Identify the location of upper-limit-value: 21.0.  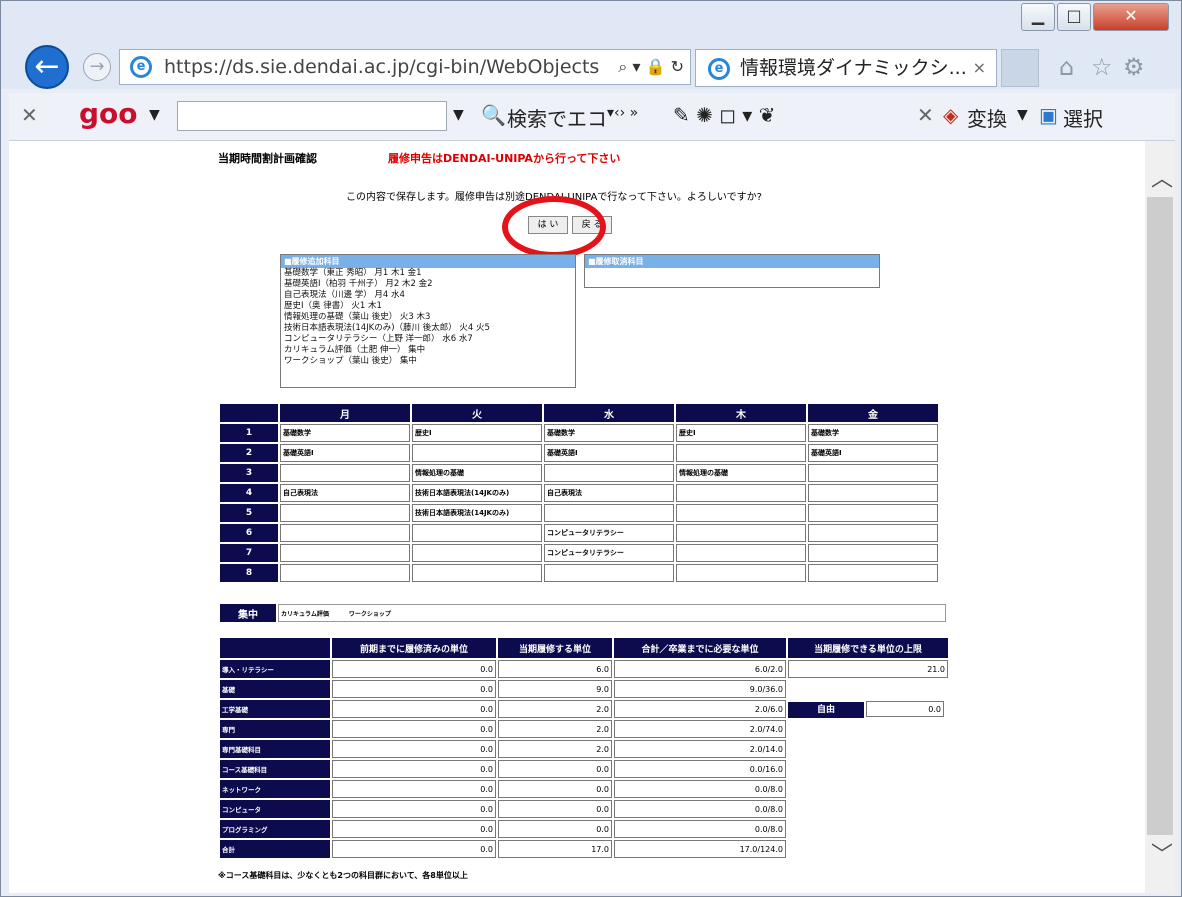
(868, 669).